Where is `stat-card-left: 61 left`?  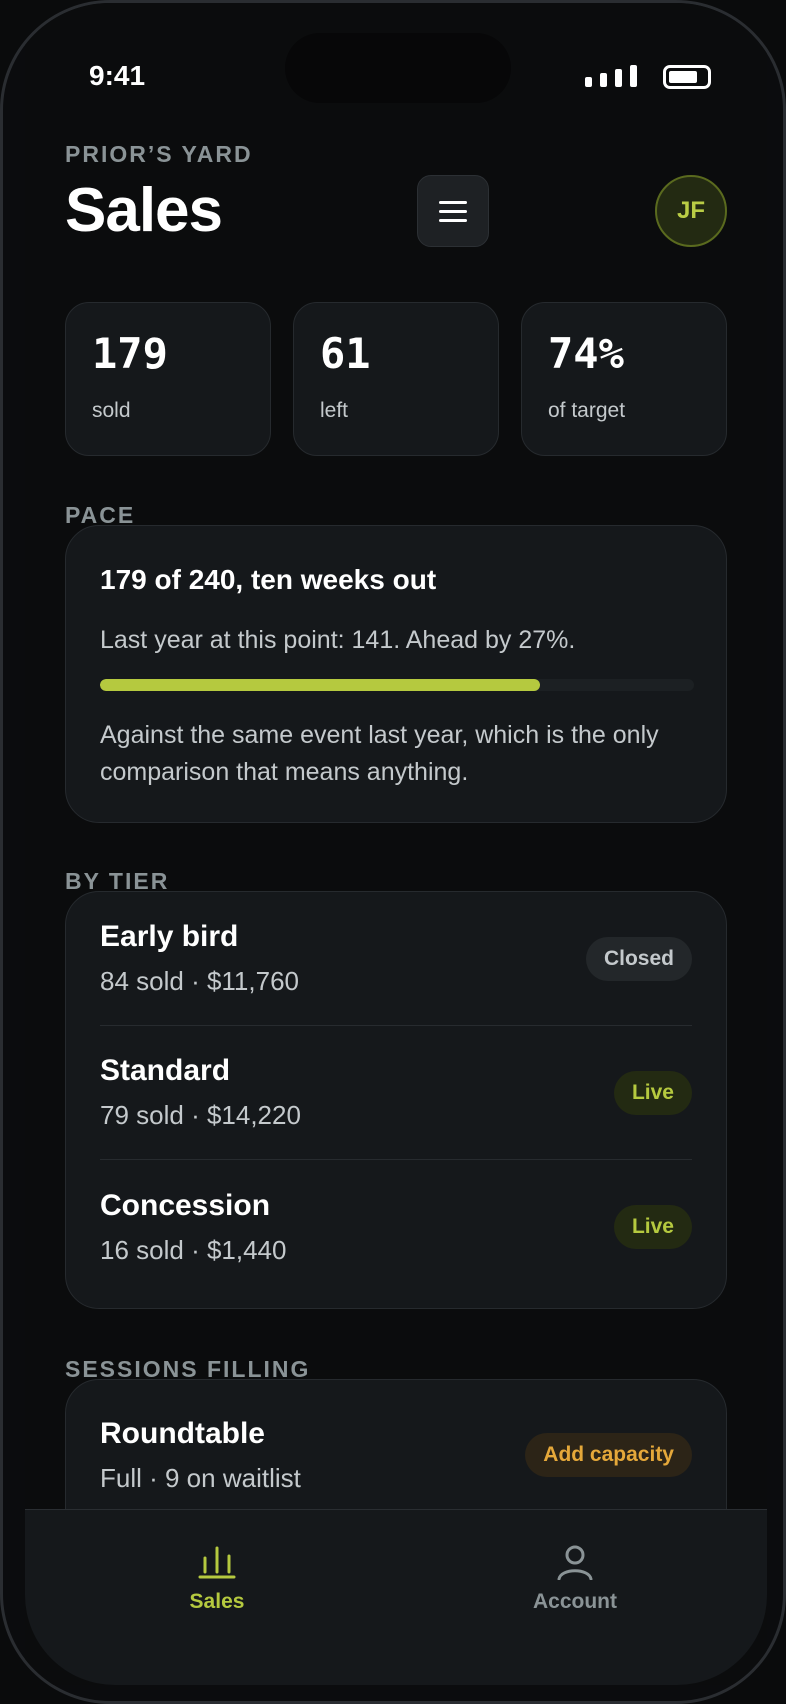 stat-card-left: 61 left is located at coordinates (396, 379).